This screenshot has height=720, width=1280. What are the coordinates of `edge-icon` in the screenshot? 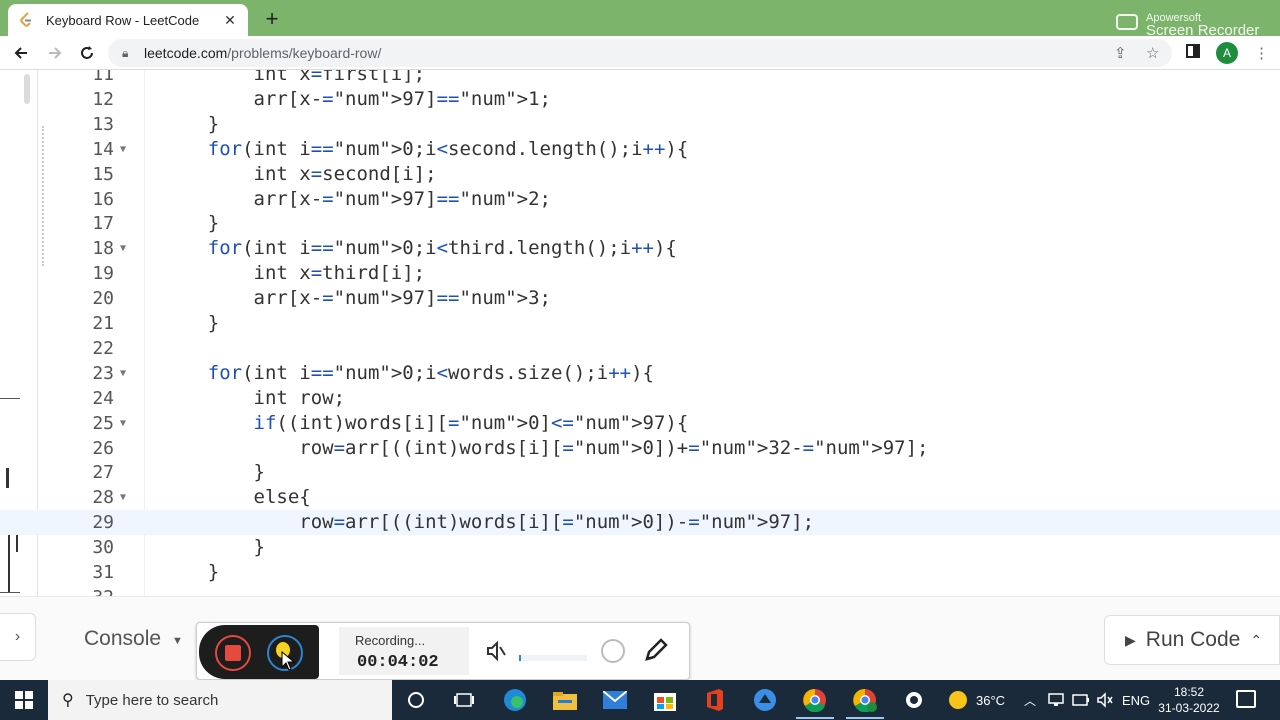 It's located at (515, 700).